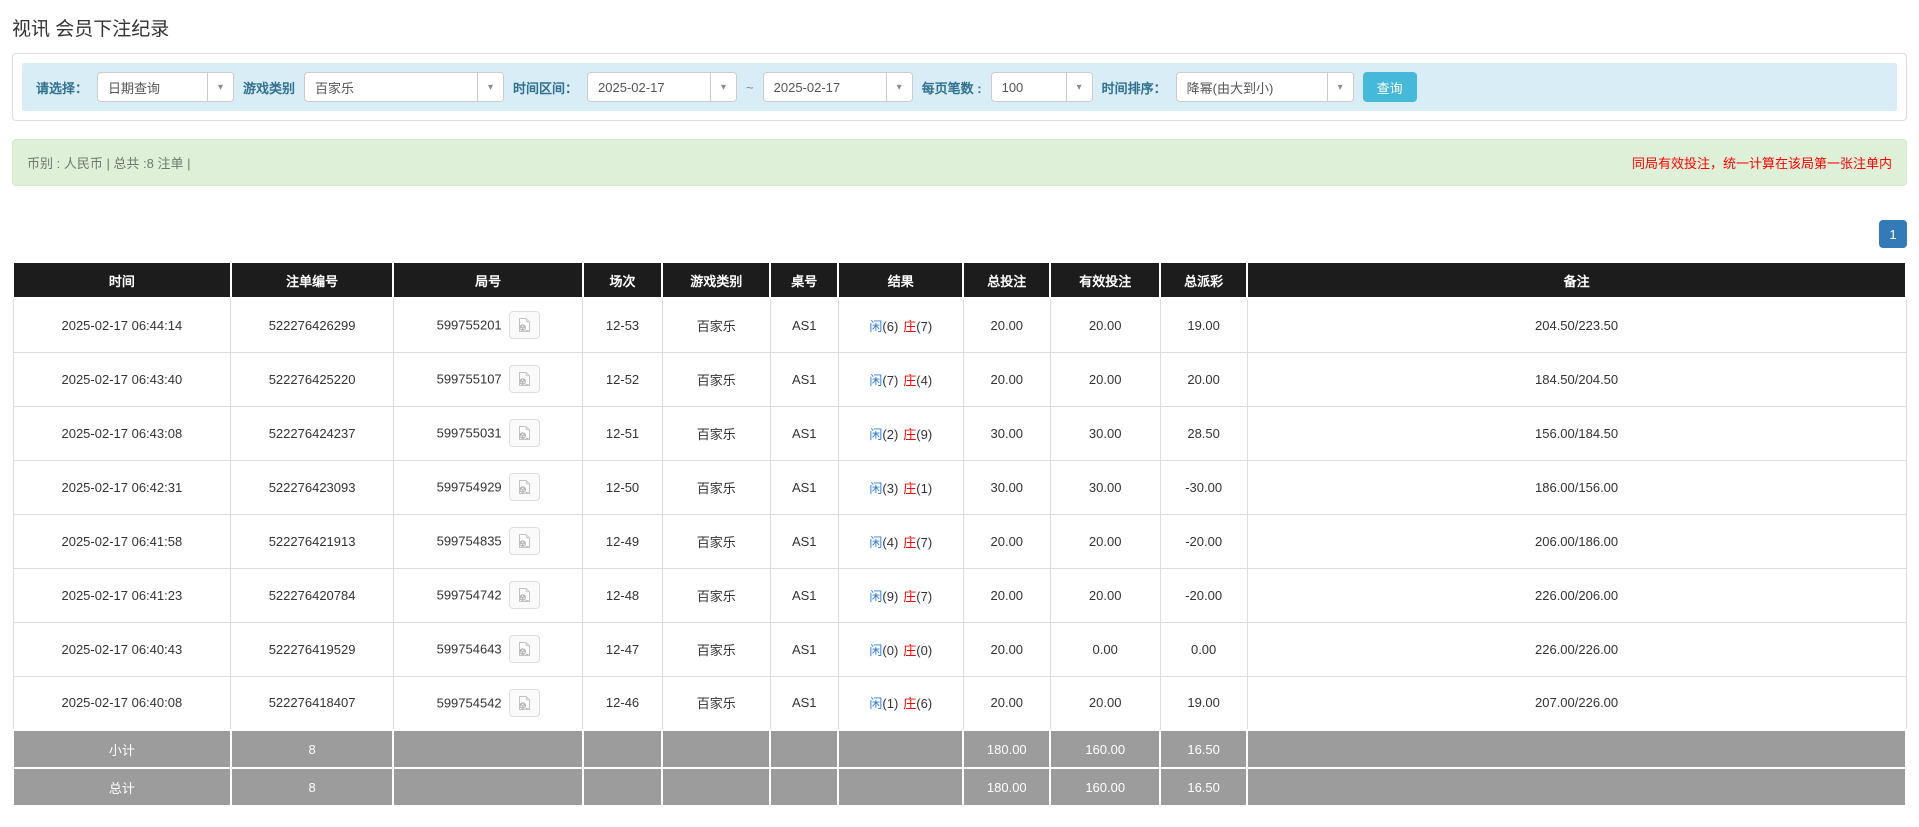  What do you see at coordinates (488, 541) in the screenshot?
I see `cell-round-no: 599754835` at bounding box center [488, 541].